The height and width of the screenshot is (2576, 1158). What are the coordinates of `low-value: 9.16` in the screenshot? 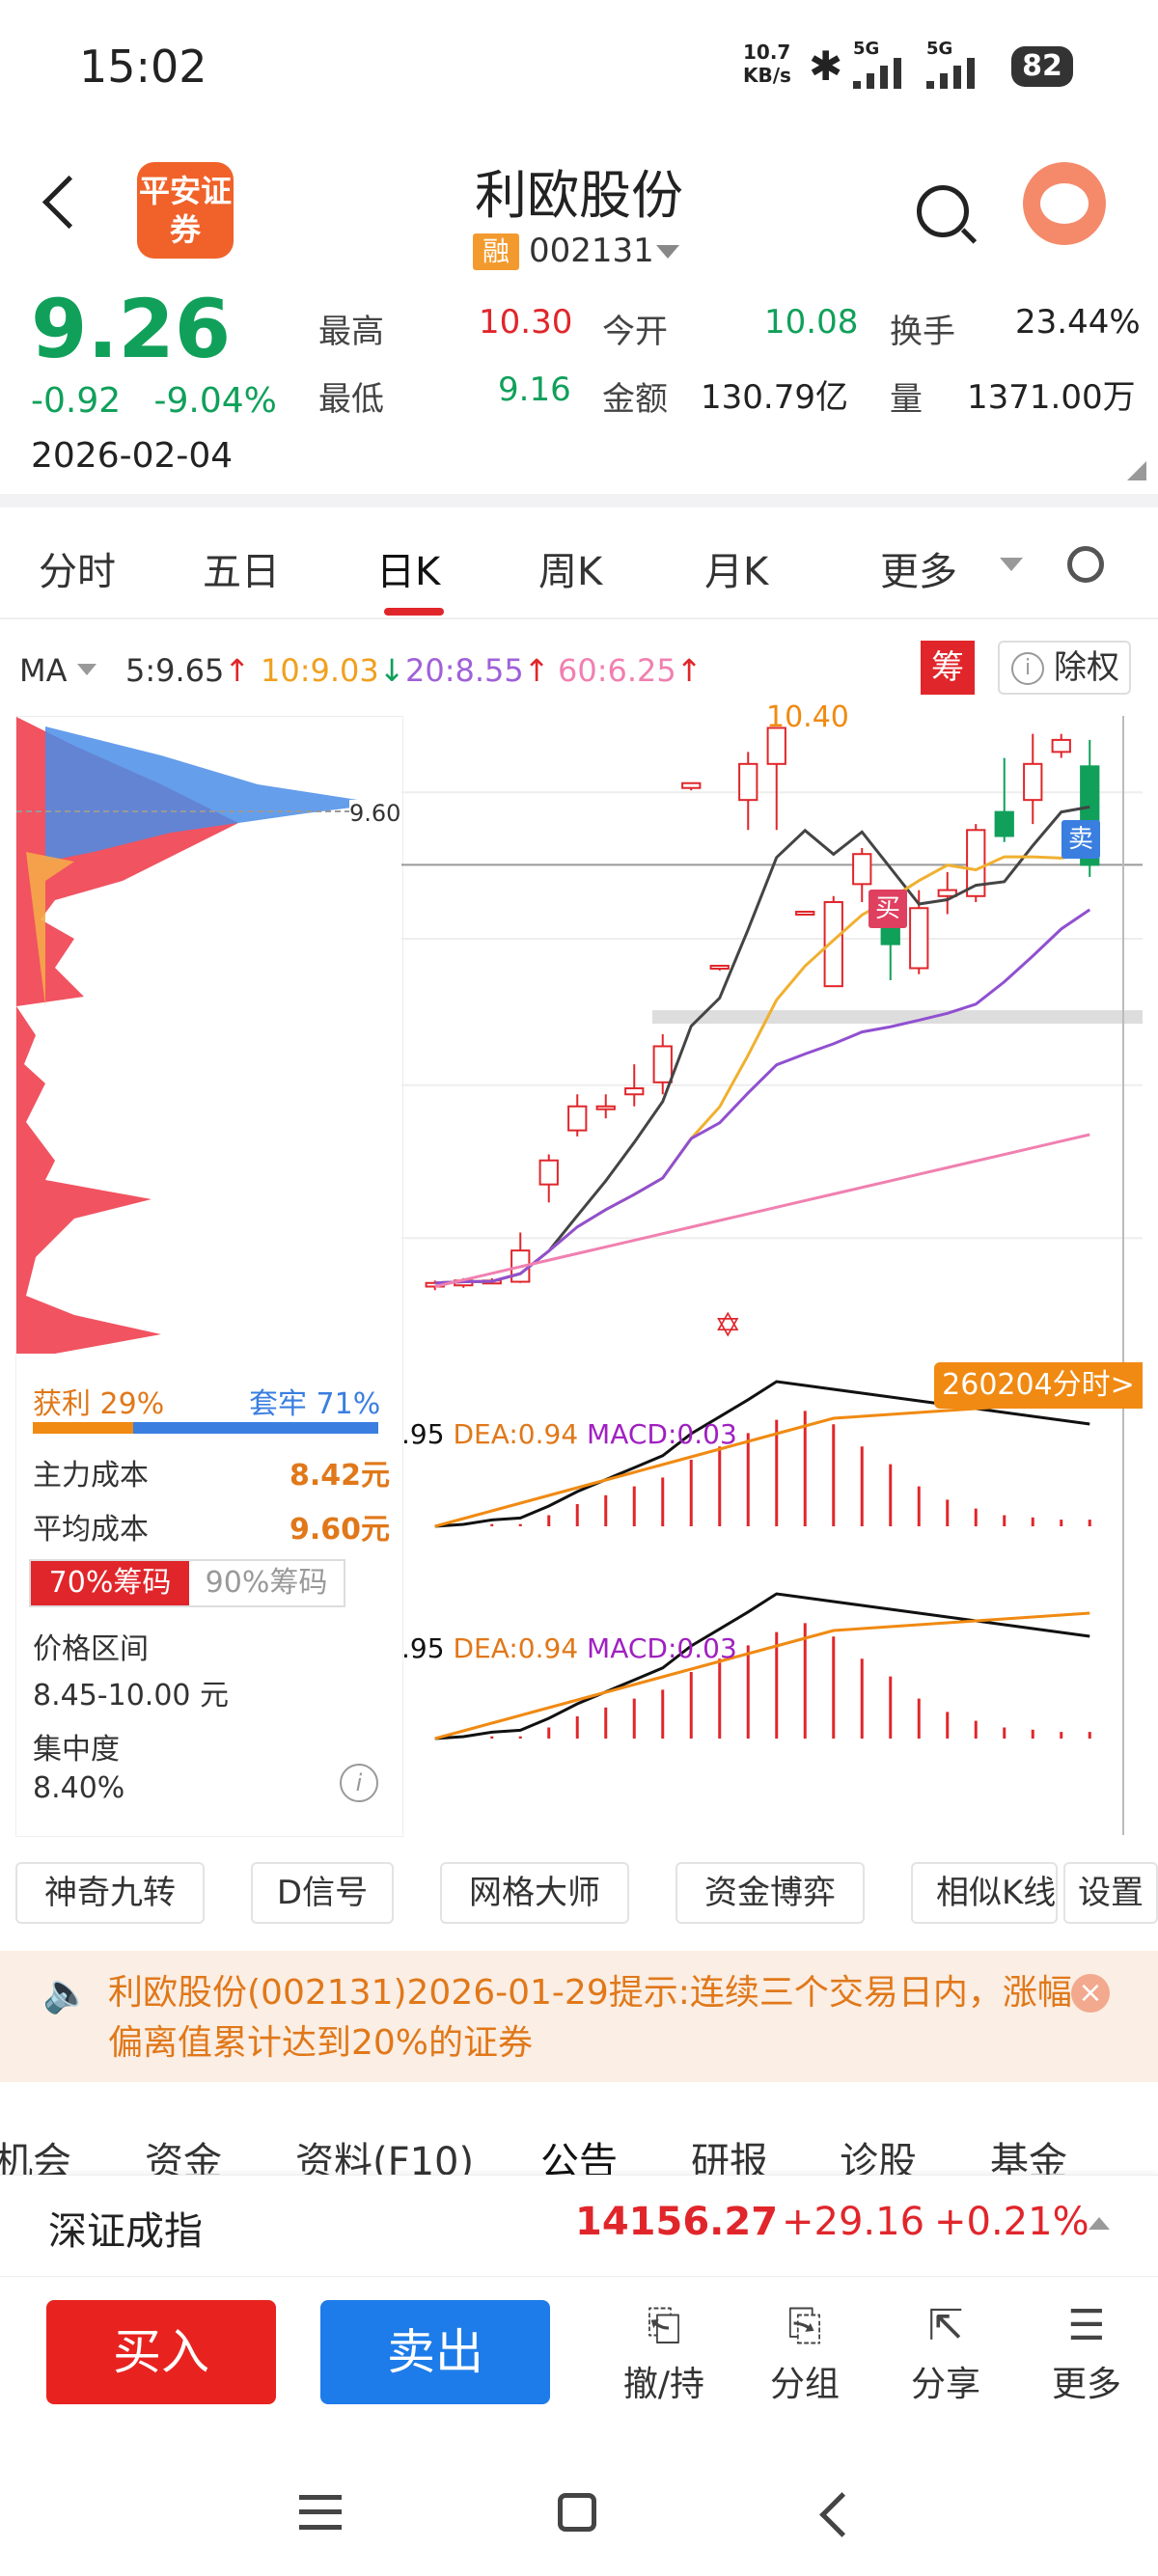 It's located at (534, 390).